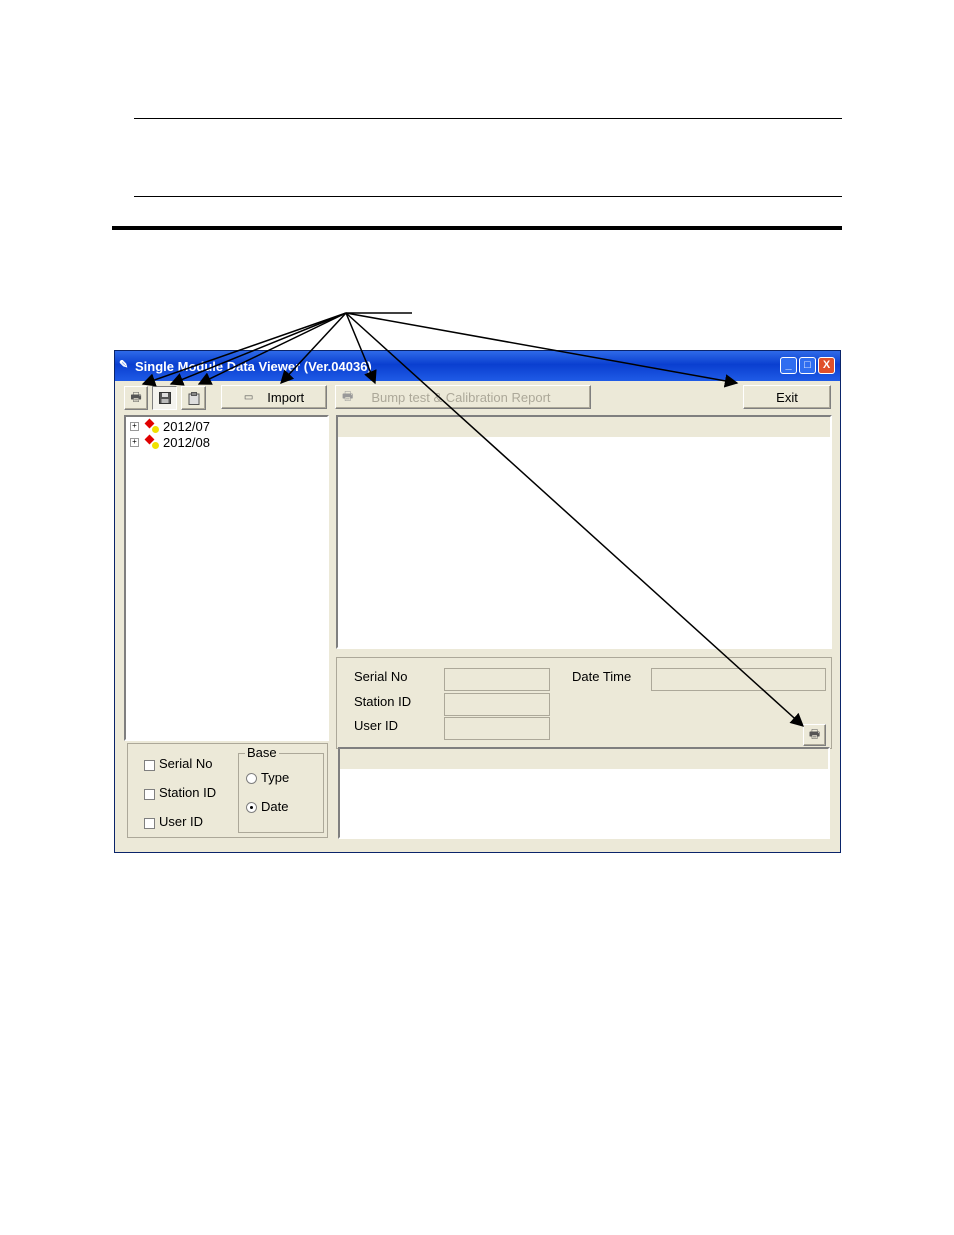  I want to click on tree-node-2012-08: + 2012/08, so click(170, 442).